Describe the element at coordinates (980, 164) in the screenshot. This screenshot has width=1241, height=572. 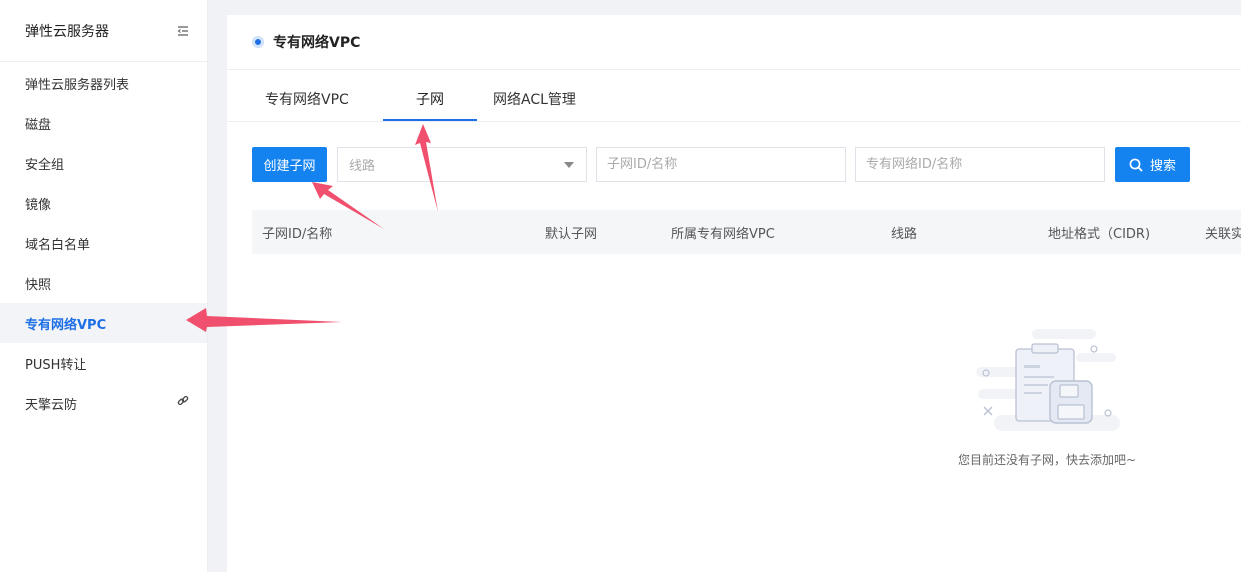
I see `vpc-search-input` at that location.